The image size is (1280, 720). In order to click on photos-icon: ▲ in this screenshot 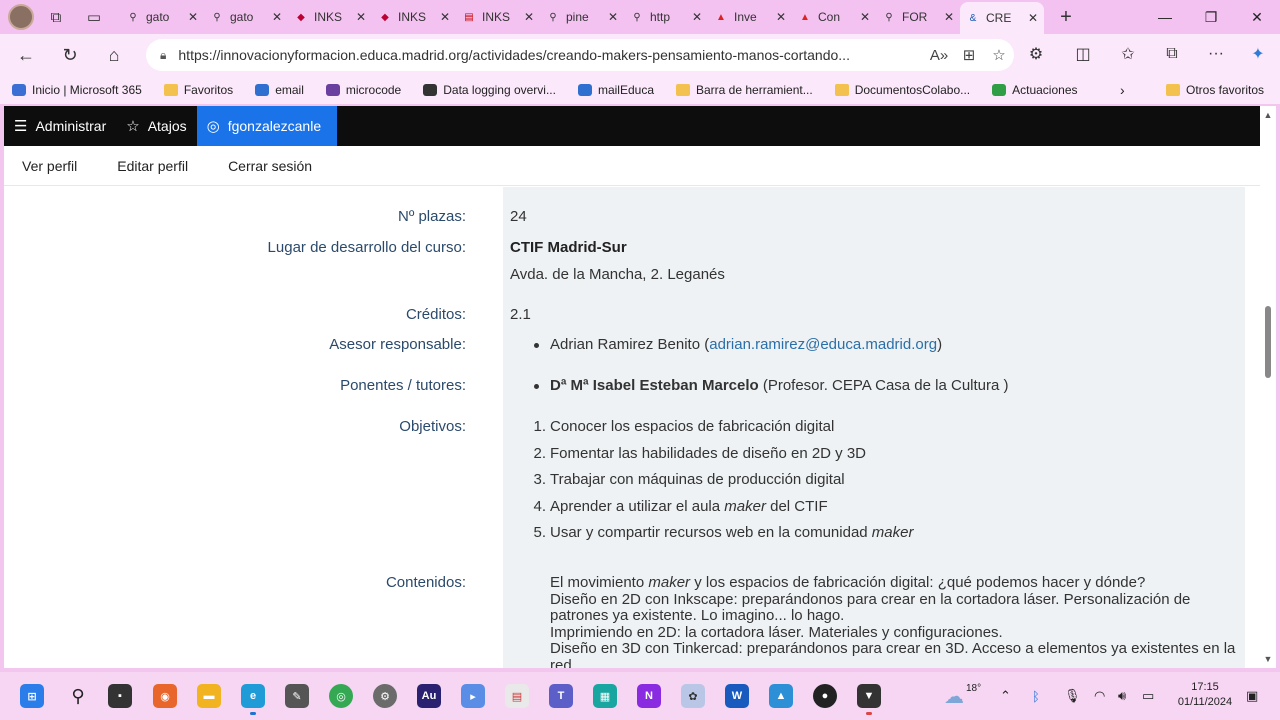, I will do `click(781, 696)`.